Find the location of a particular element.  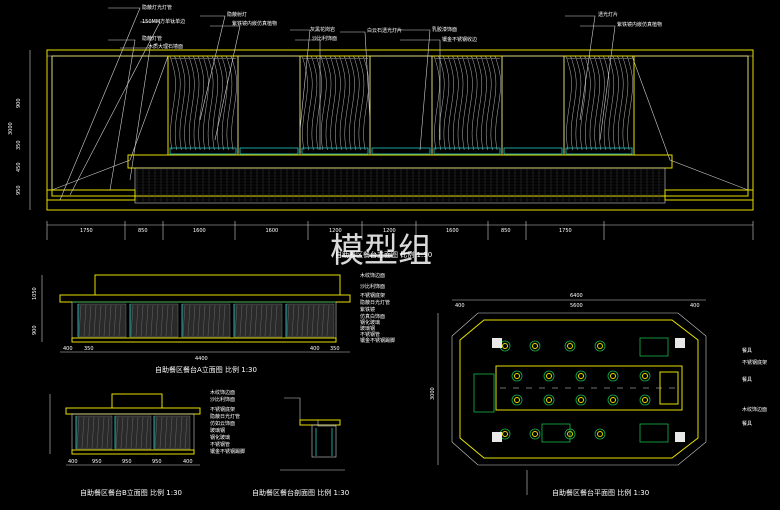

annotation: 玻璃钢 is located at coordinates (217, 430).